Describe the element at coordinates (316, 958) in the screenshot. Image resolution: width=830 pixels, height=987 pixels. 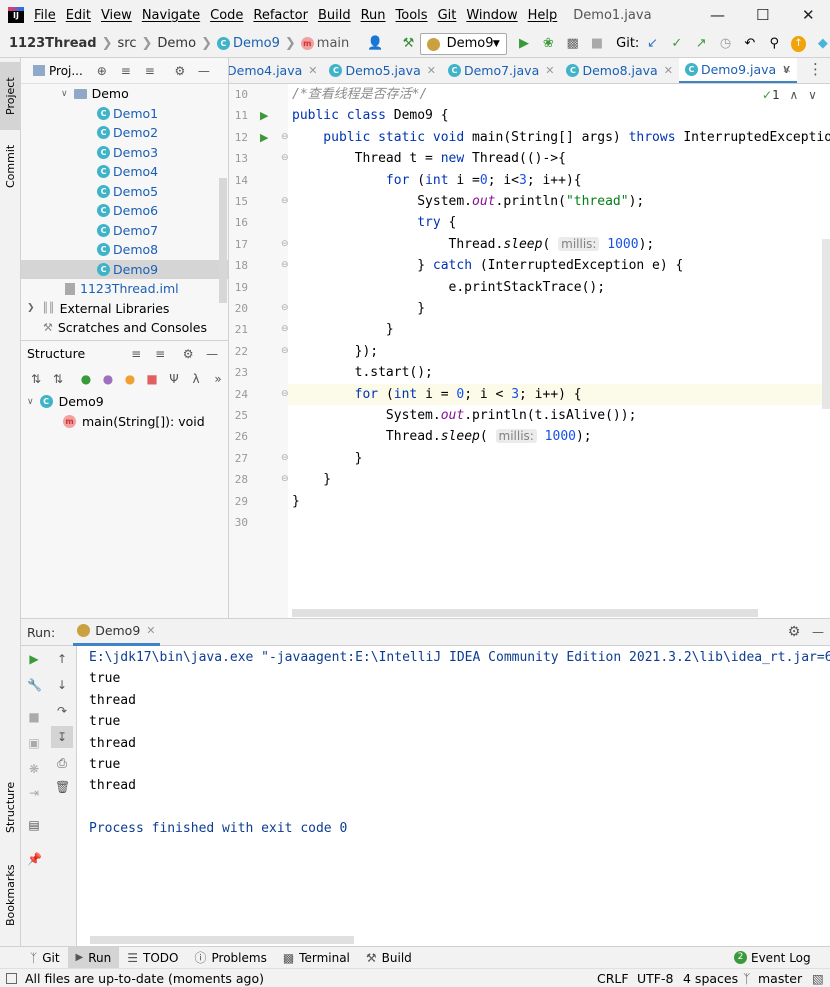
I see `terminal-tool-tab: ▩ Terminal` at that location.